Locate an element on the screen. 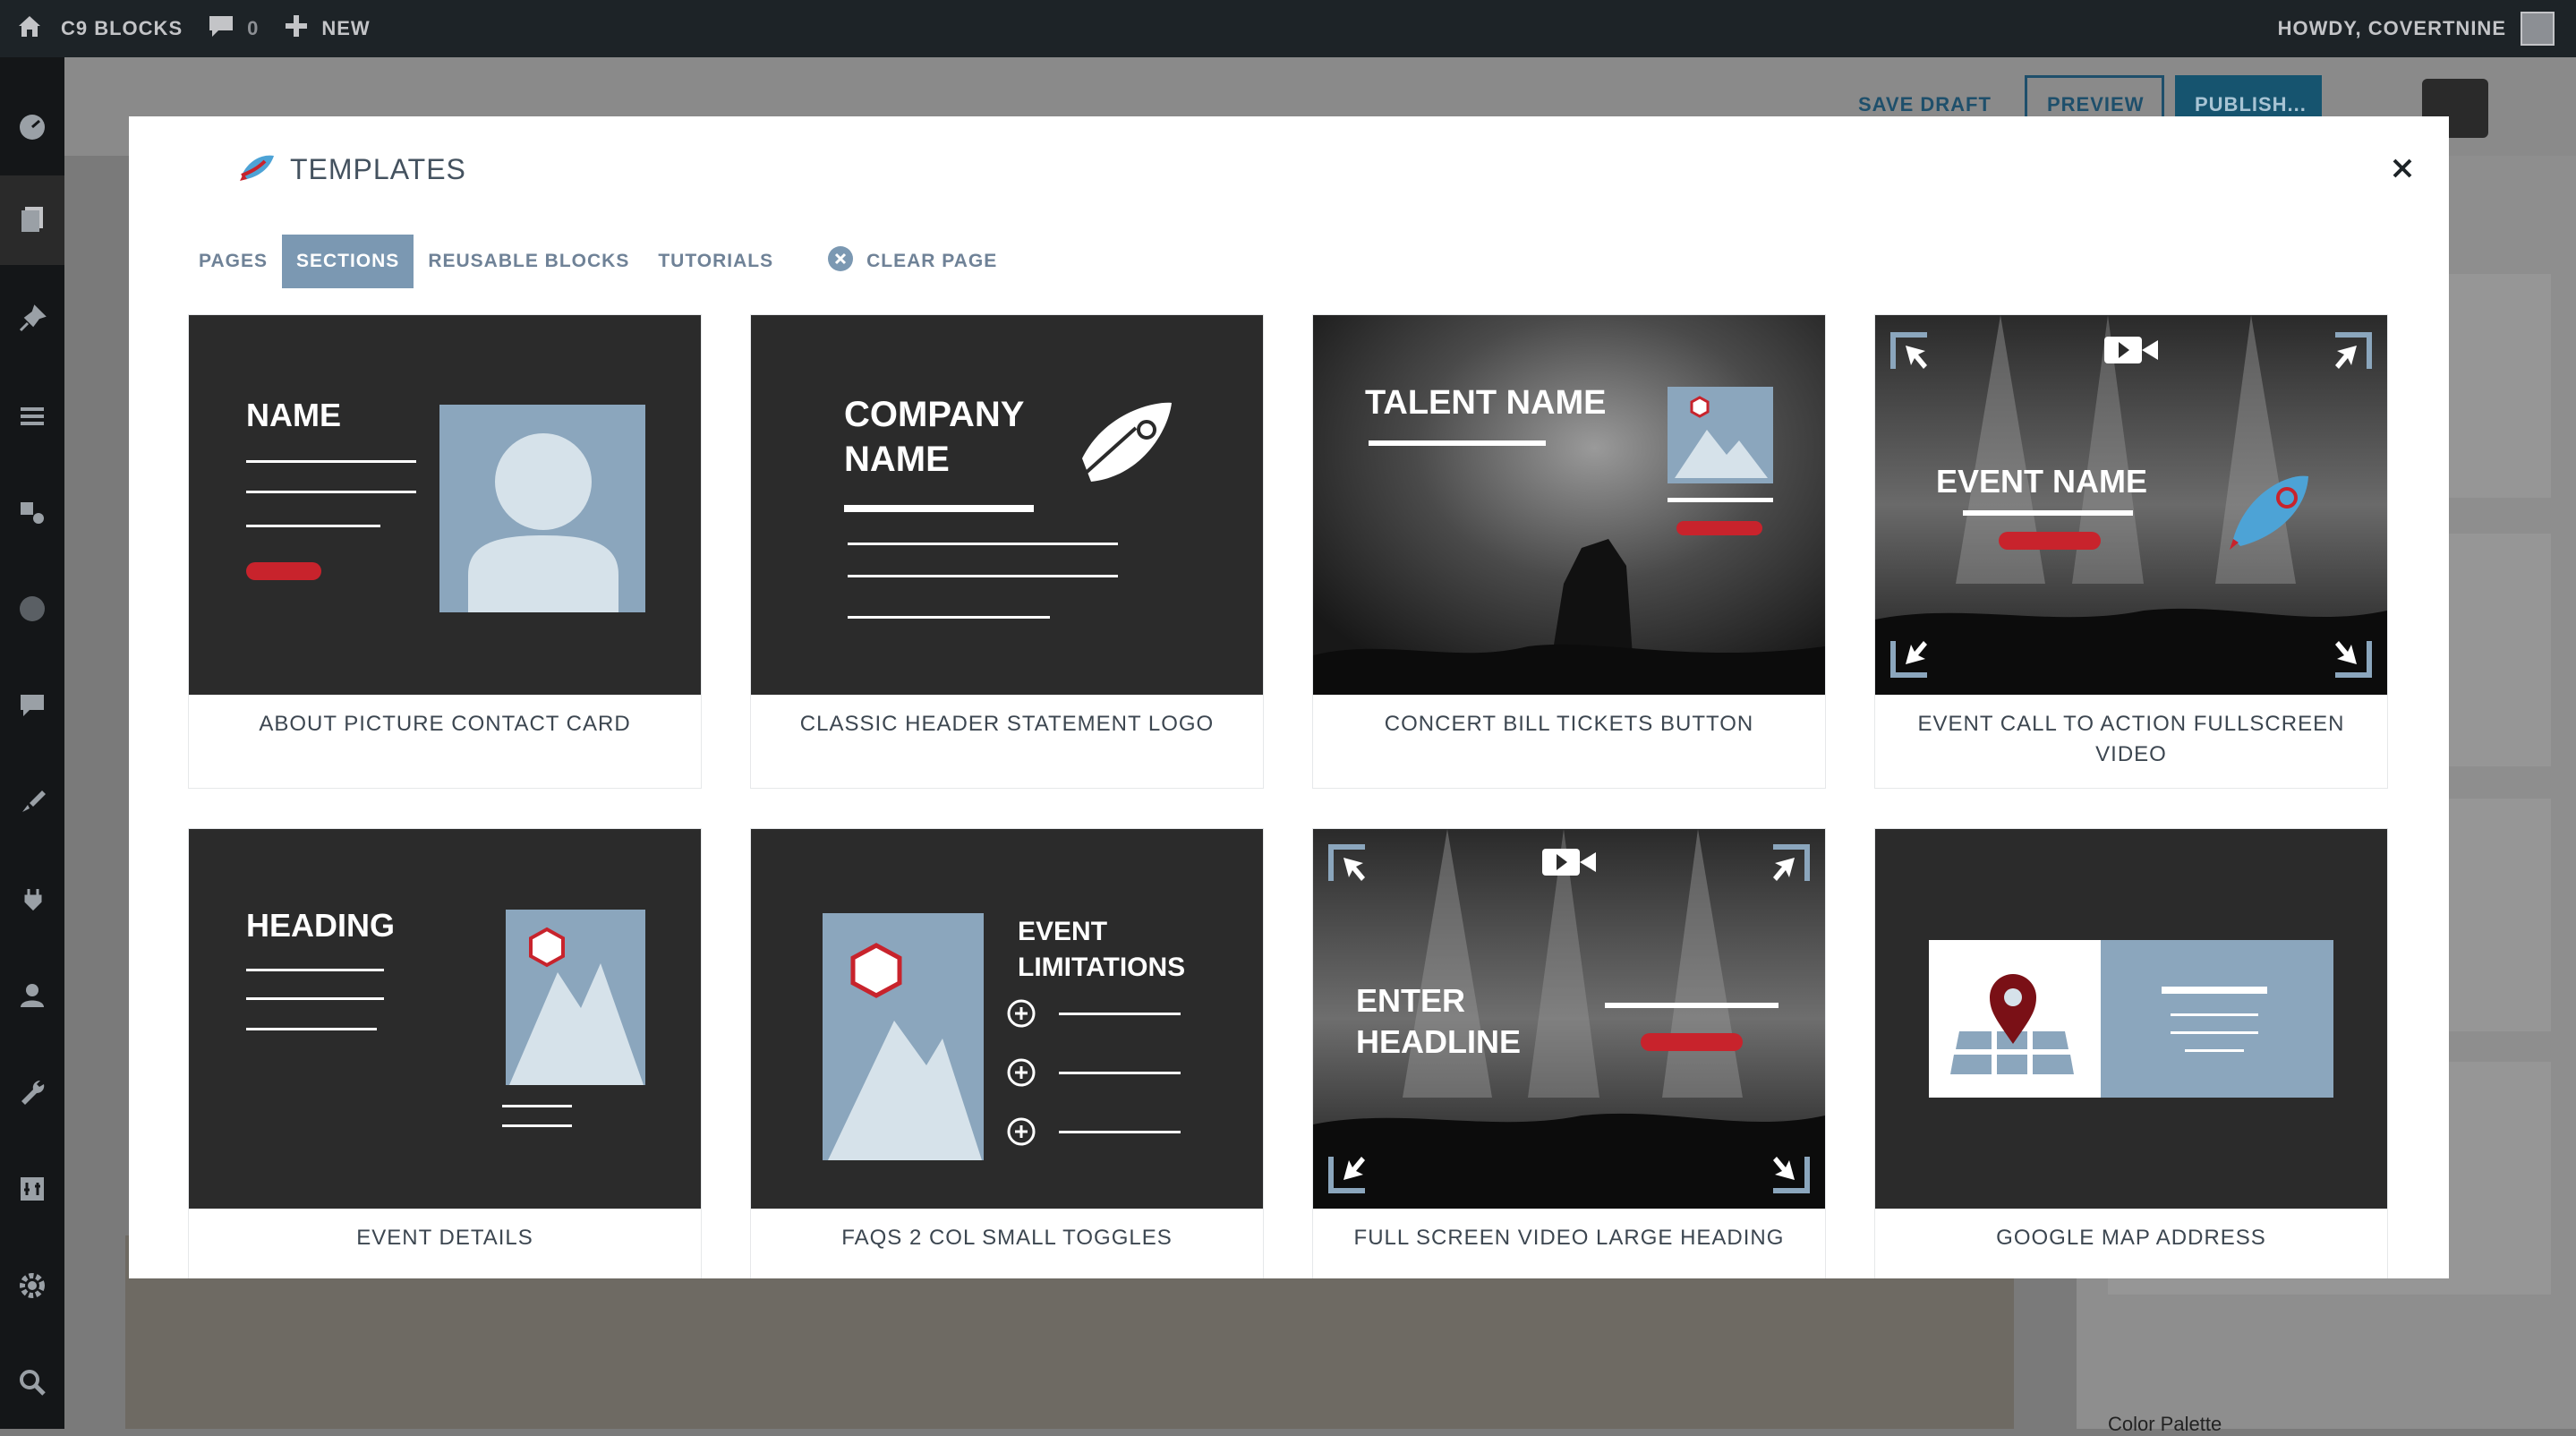  search-icon is located at coordinates (32, 1384).